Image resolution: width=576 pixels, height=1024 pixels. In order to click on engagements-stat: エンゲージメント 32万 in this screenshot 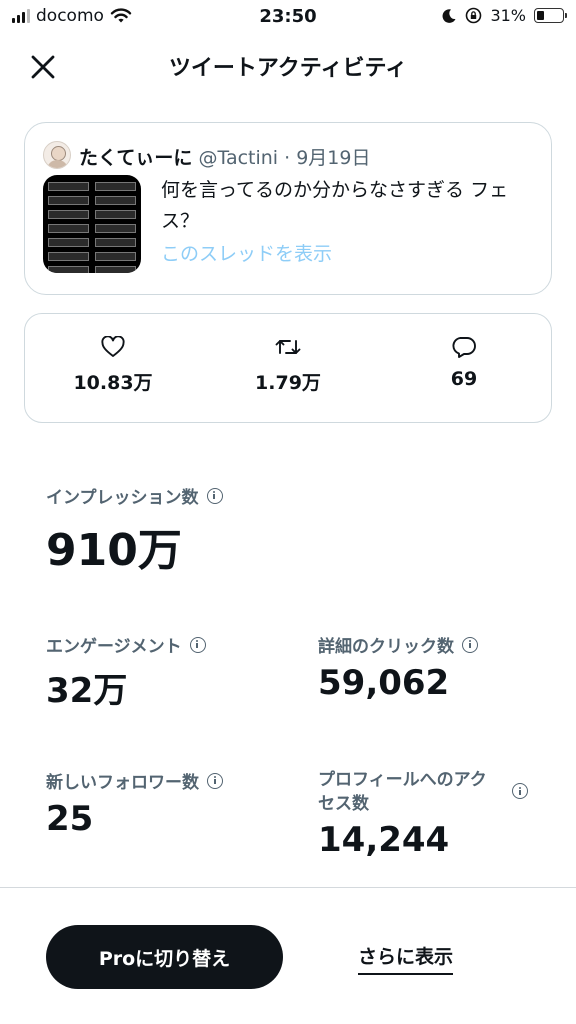, I will do `click(126, 672)`.